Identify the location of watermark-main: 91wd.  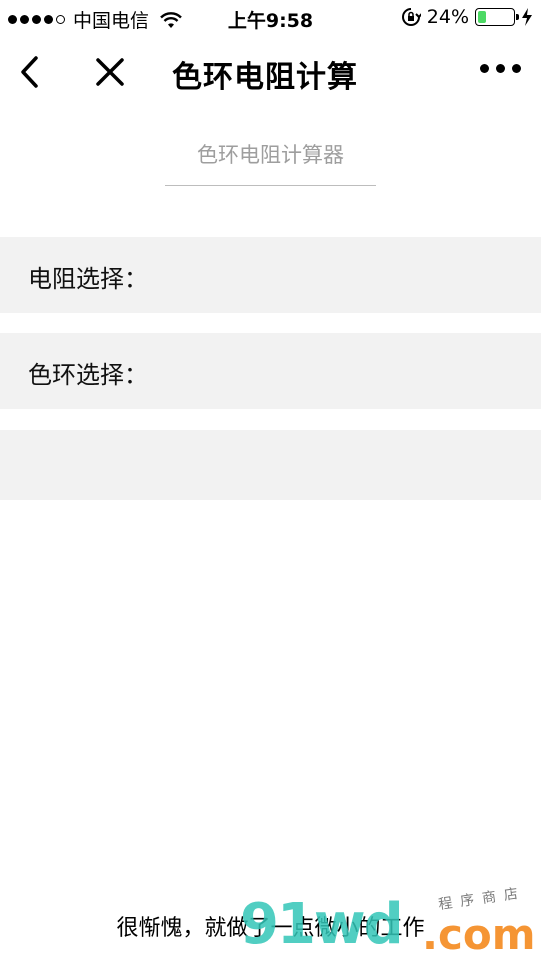
(322, 924).